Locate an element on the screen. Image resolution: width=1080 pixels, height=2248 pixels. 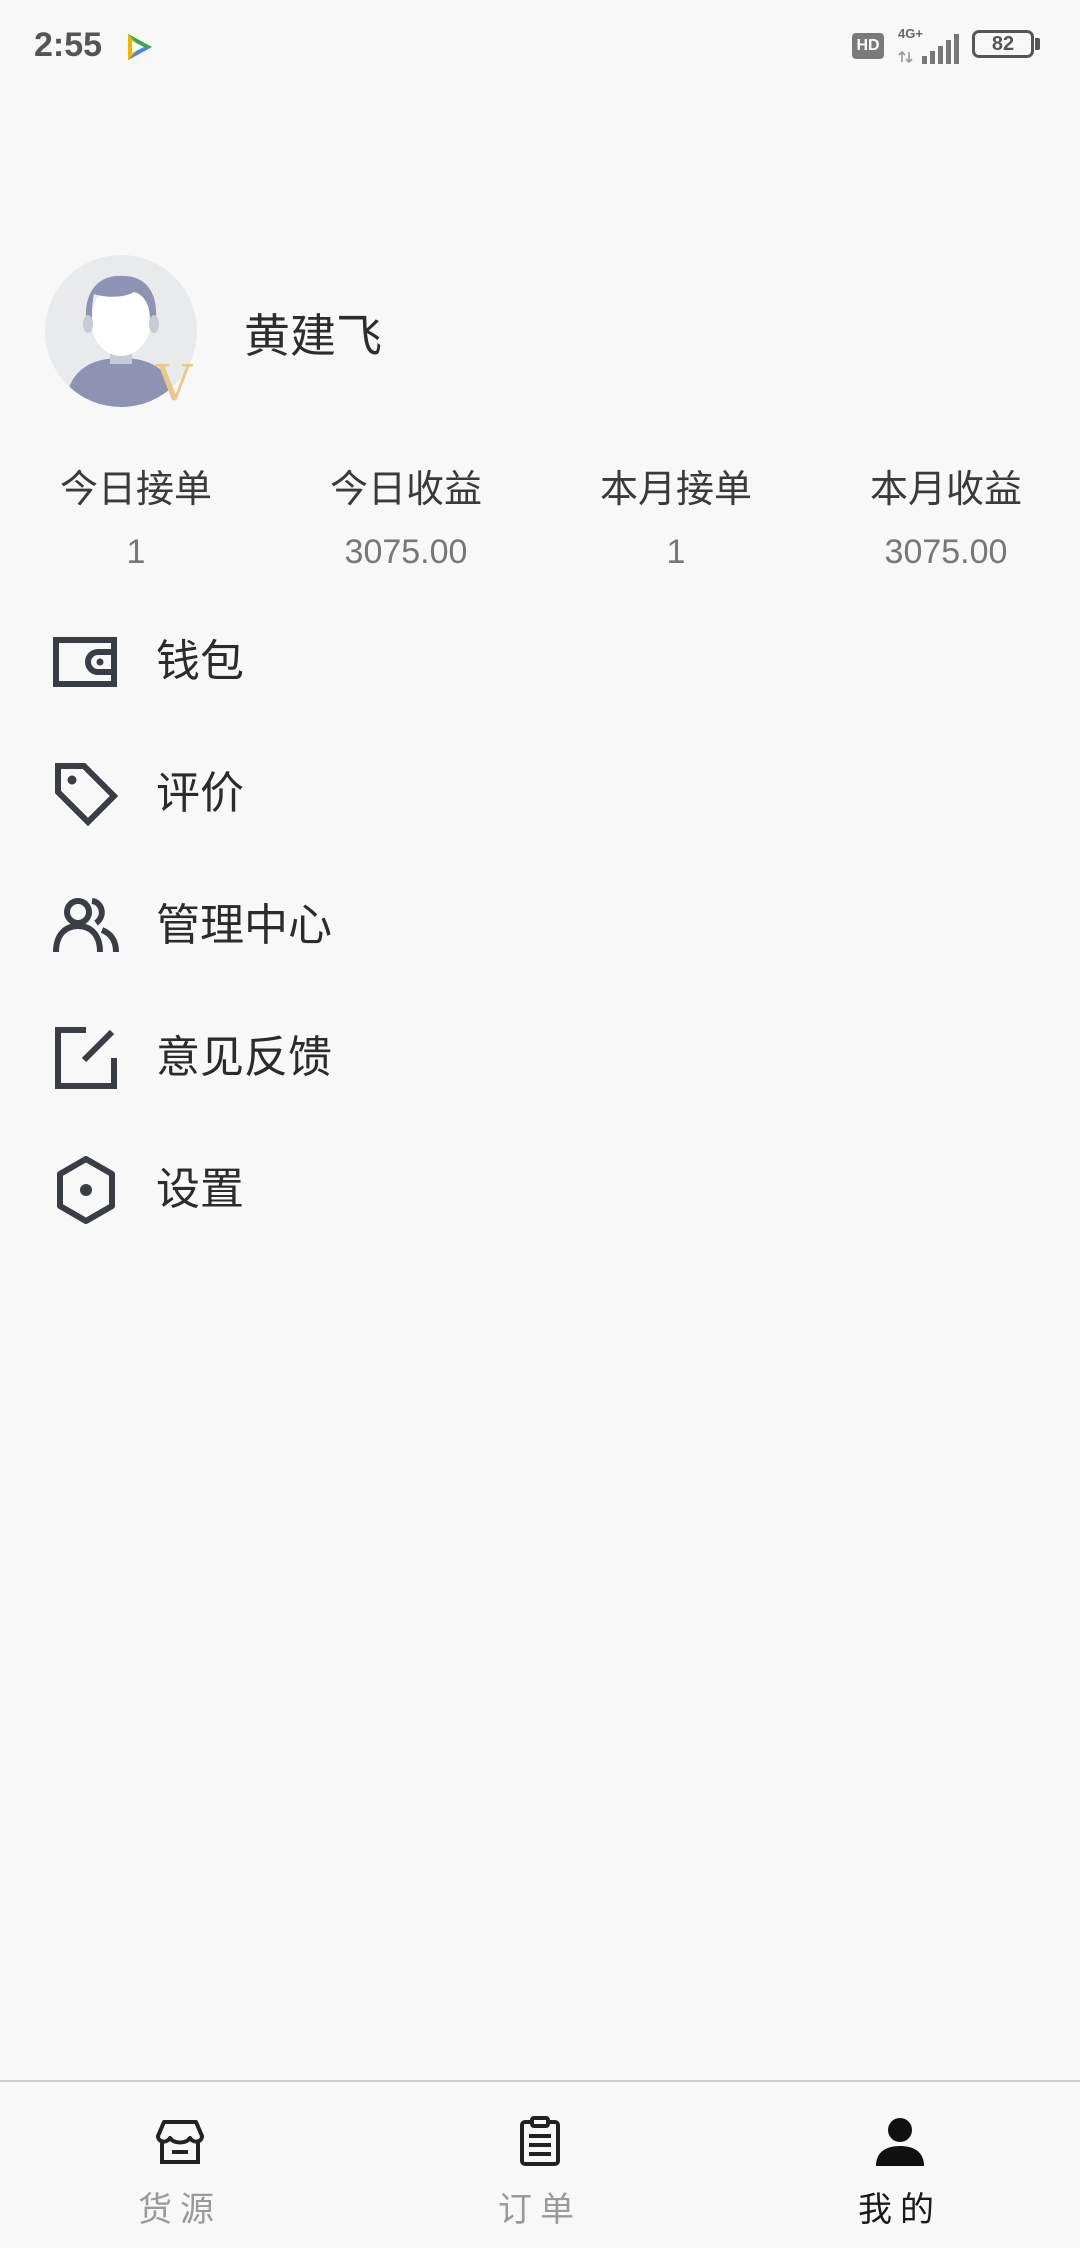
menu-item-label: 评价 is located at coordinates (200, 793).